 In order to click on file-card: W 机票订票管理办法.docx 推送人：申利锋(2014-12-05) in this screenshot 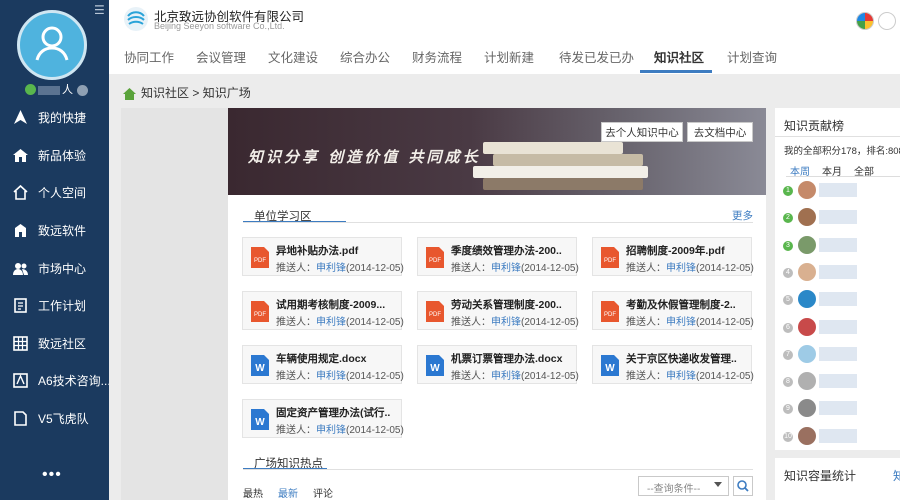, I will do `click(498, 364)`.